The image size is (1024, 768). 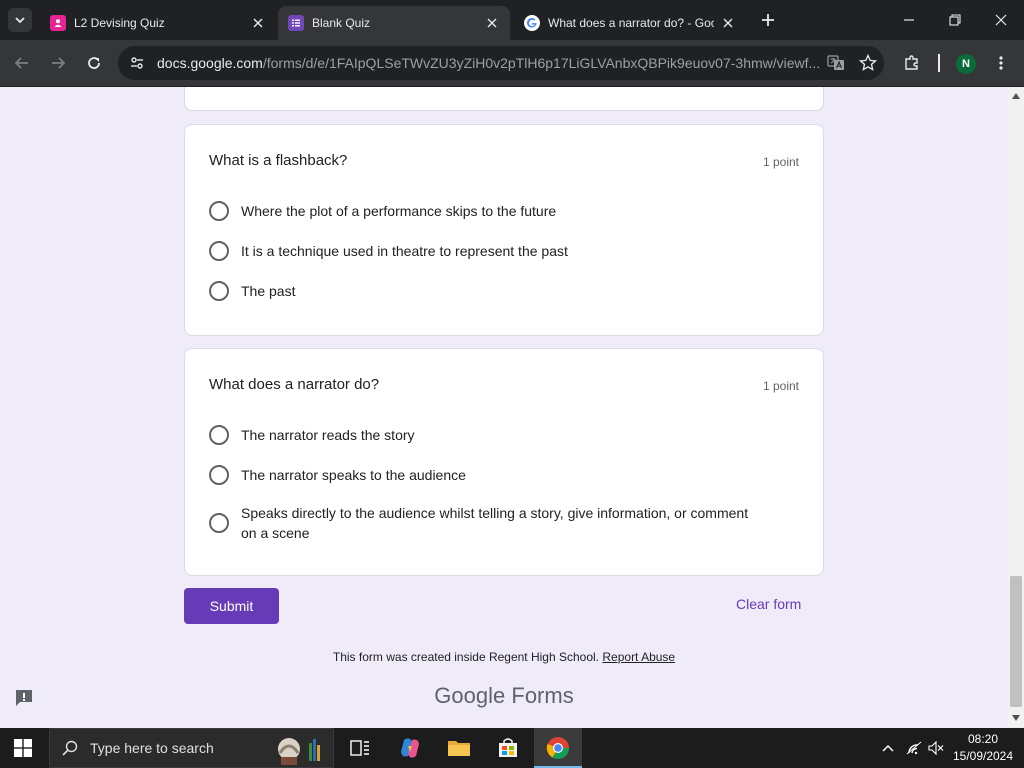 What do you see at coordinates (119, 23) in the screenshot?
I see `tab-title: L2 Devising Quiz` at bounding box center [119, 23].